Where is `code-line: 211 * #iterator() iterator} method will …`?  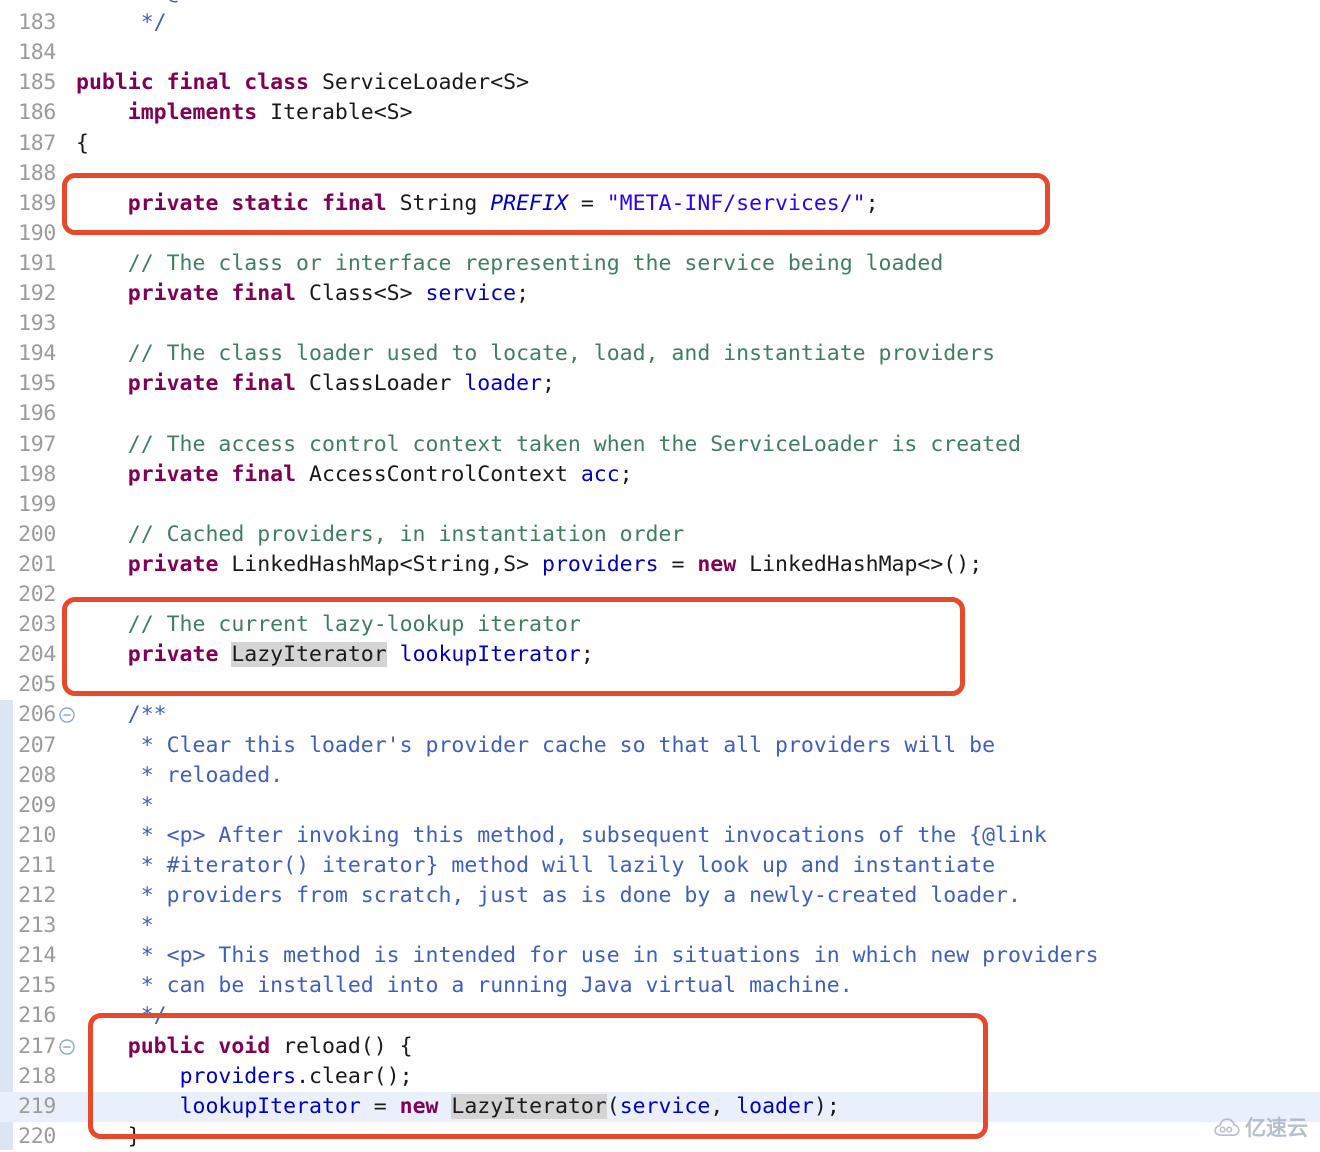 code-line: 211 * #iterator() iterator} method will … is located at coordinates (660, 866).